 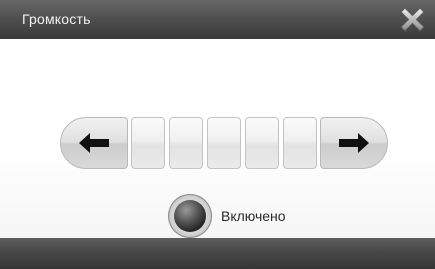 I want to click on arrow-right-icon, so click(x=354, y=143).